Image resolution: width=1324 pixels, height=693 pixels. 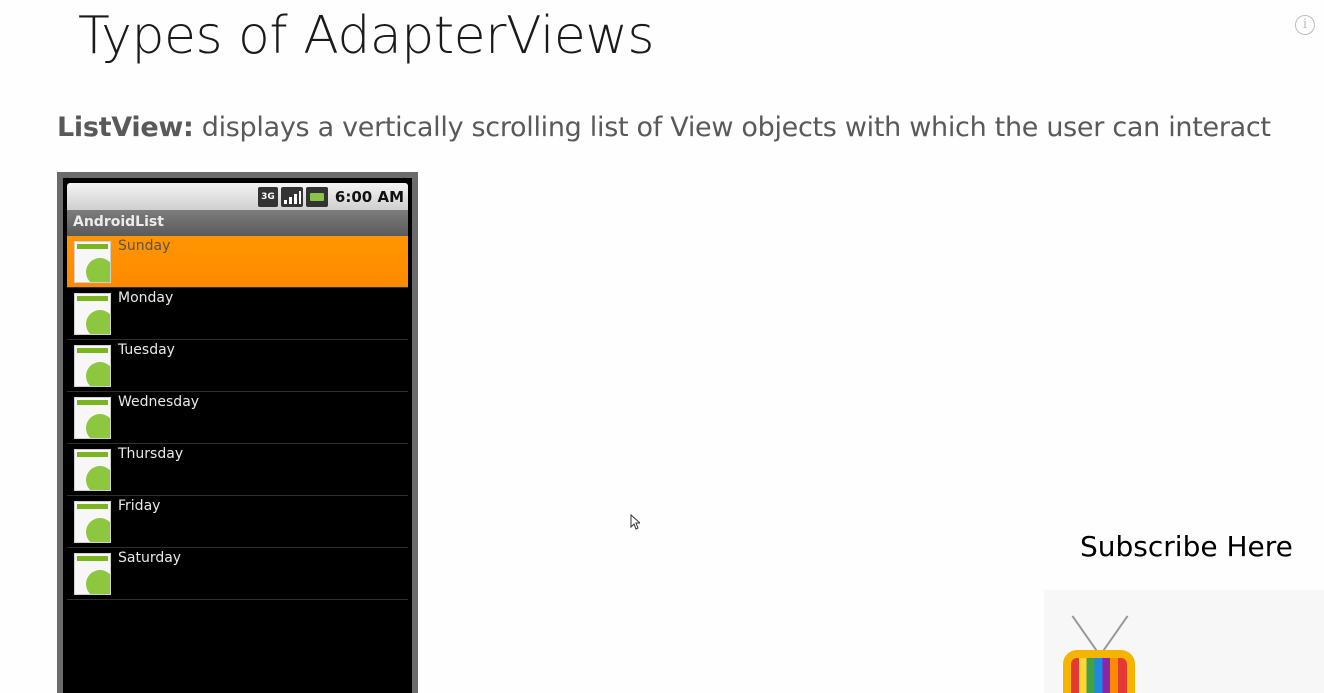 What do you see at coordinates (1305, 25) in the screenshot?
I see `info-icon: i` at bounding box center [1305, 25].